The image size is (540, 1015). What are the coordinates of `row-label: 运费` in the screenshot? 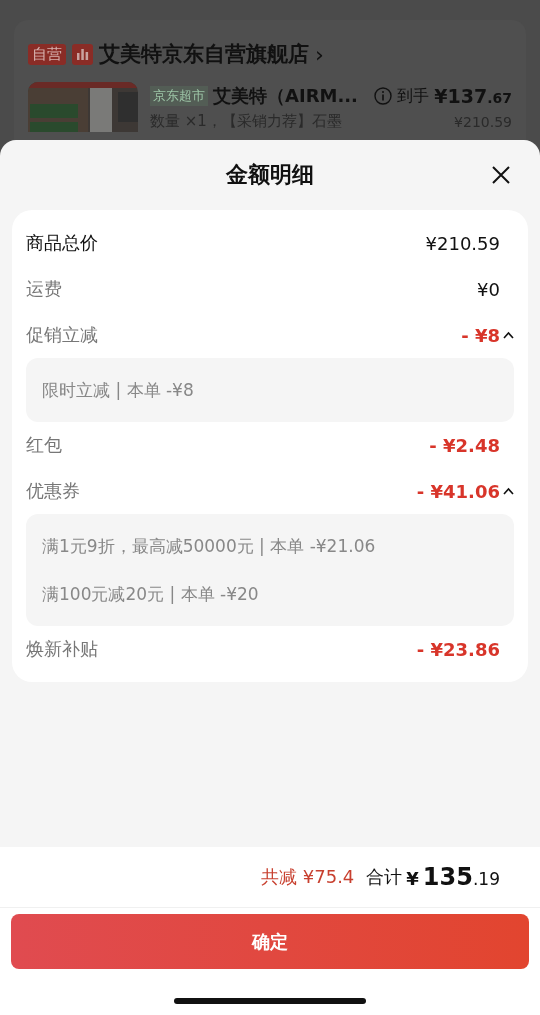 It's located at (44, 289).